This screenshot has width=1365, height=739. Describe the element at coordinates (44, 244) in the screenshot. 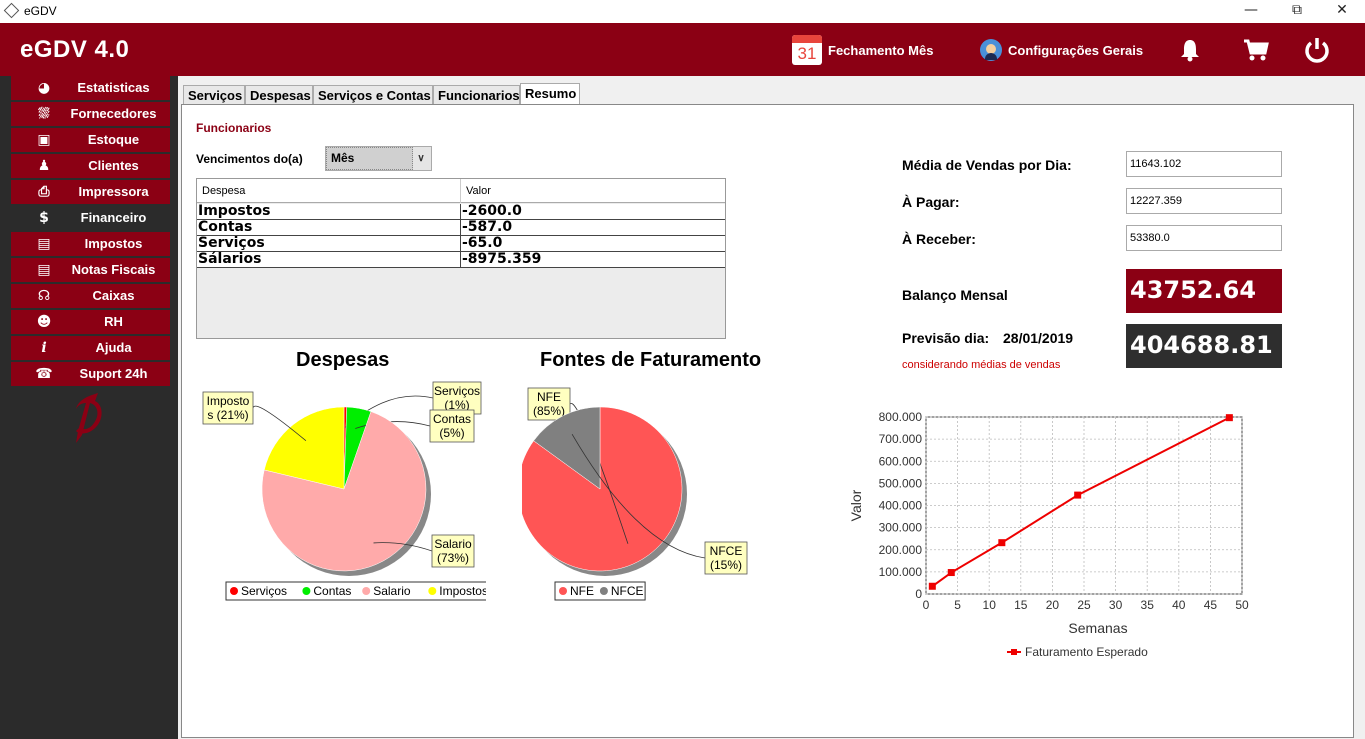

I see `tax-icon: ▤` at that location.